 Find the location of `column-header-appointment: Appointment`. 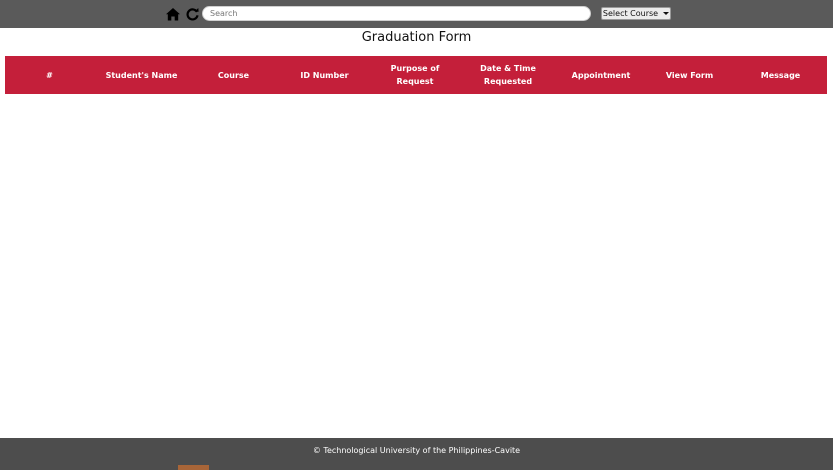

column-header-appointment: Appointment is located at coordinates (601, 75).